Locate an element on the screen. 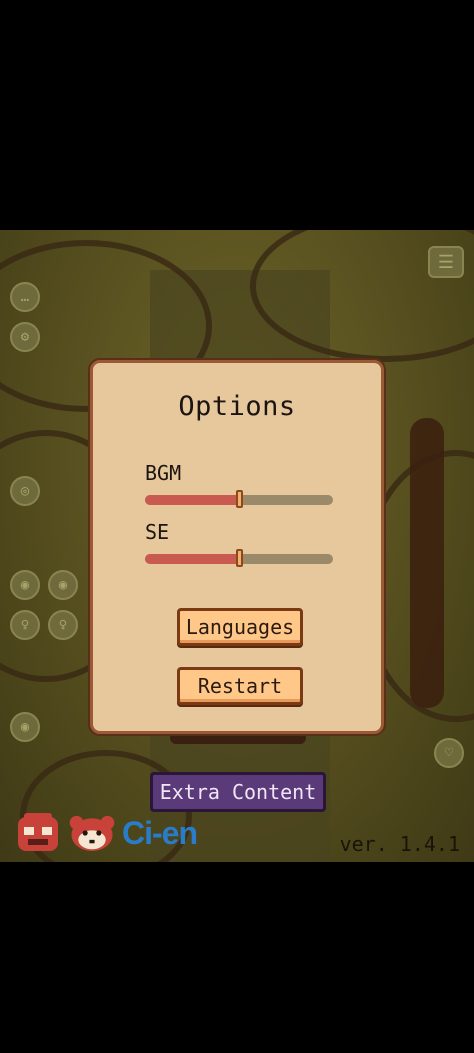  mask-logo-icon is located at coordinates (38, 832).